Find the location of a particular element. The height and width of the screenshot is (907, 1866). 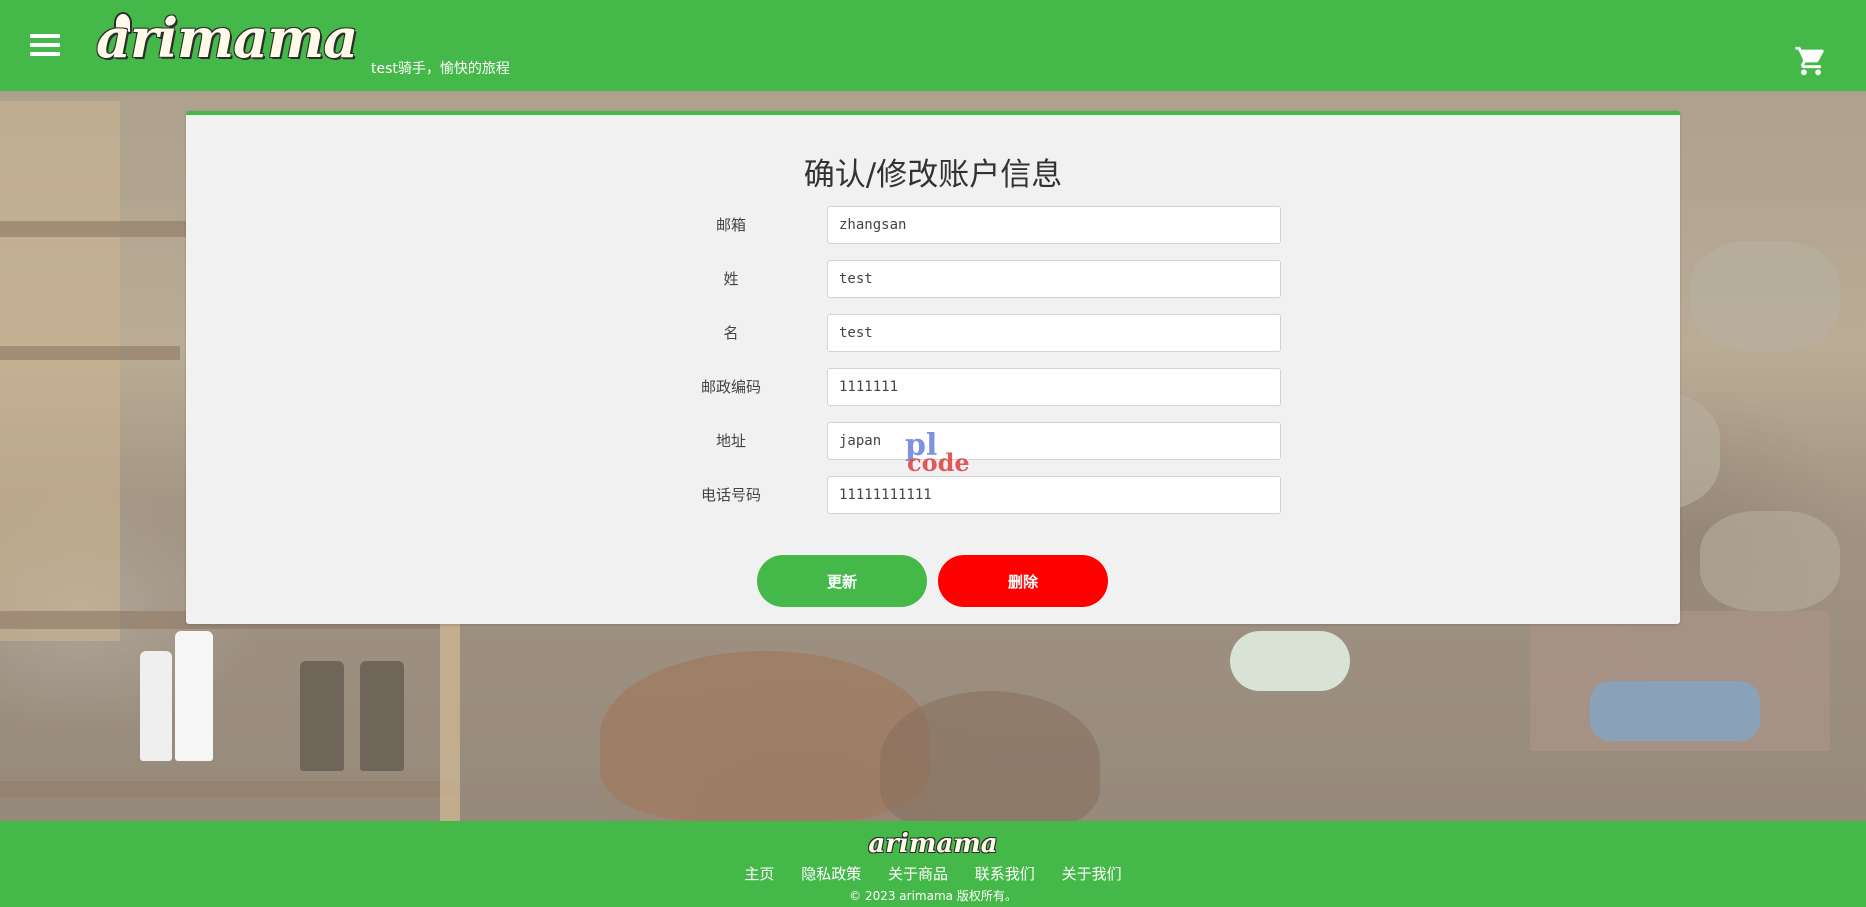

hamburger-menu-icon is located at coordinates (45, 45).